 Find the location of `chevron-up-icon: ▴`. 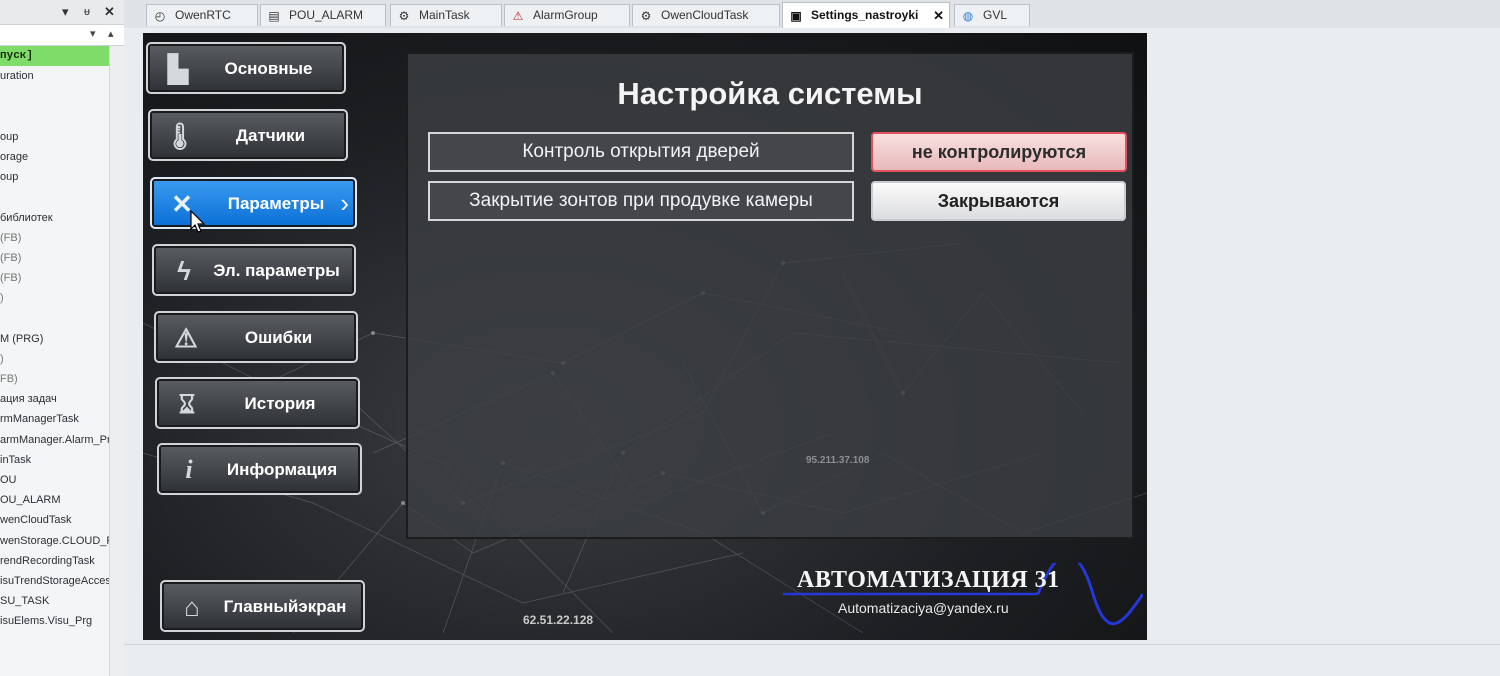

chevron-up-icon: ▴ is located at coordinates (111, 33).